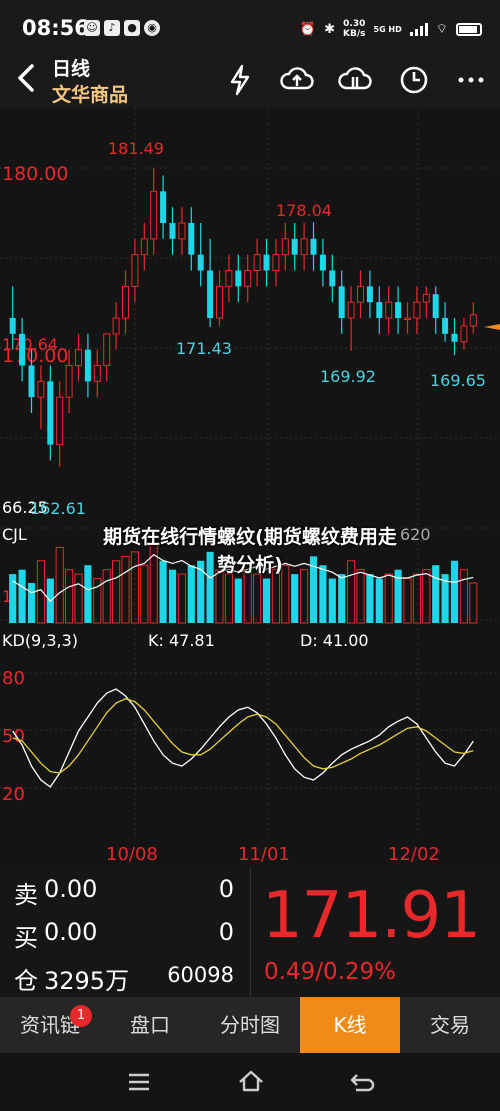 The image size is (500, 1111). Describe the element at coordinates (226, 932) in the screenshot. I see `buy-qty: 0` at that location.